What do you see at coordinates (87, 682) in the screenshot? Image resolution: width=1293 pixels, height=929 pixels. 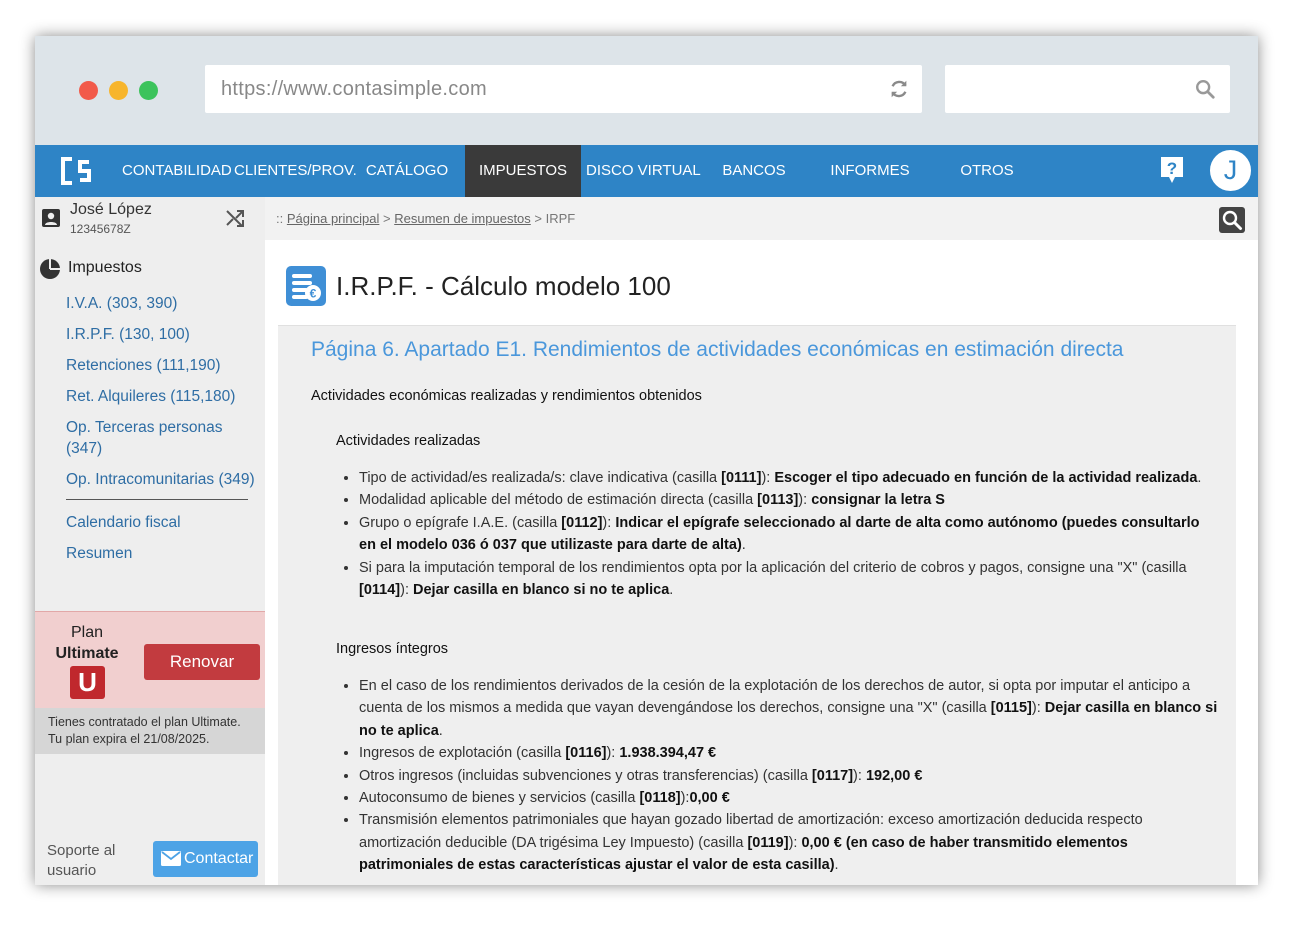 I see `plan-badge-icon: U` at bounding box center [87, 682].